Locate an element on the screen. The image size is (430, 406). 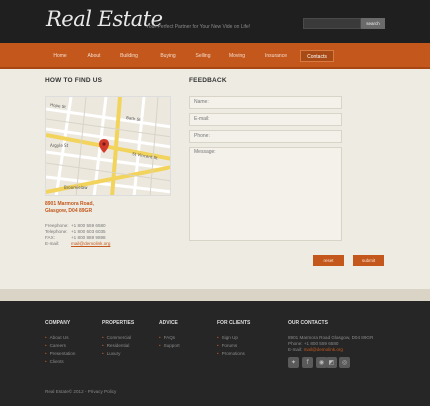
nav-contacts: Contacts is located at coordinates (317, 56).